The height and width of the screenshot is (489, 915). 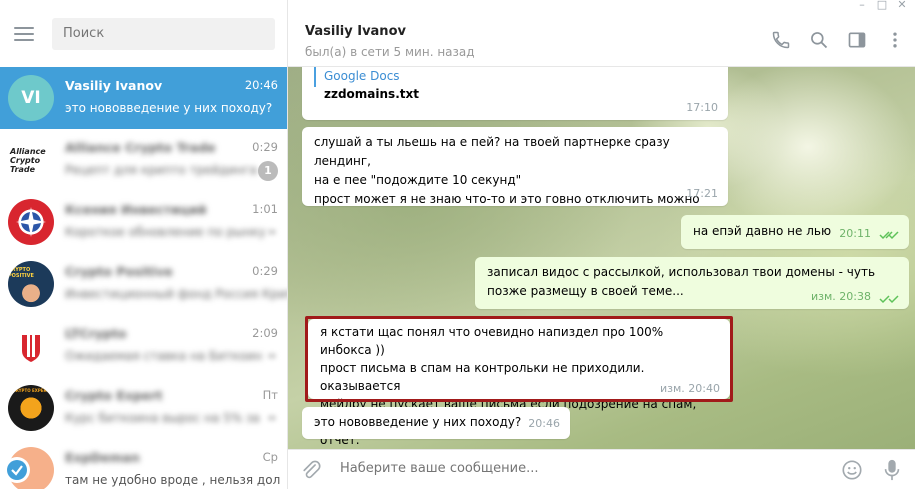 What do you see at coordinates (96, 333) in the screenshot?
I see `chat-name: LTCrypto` at bounding box center [96, 333].